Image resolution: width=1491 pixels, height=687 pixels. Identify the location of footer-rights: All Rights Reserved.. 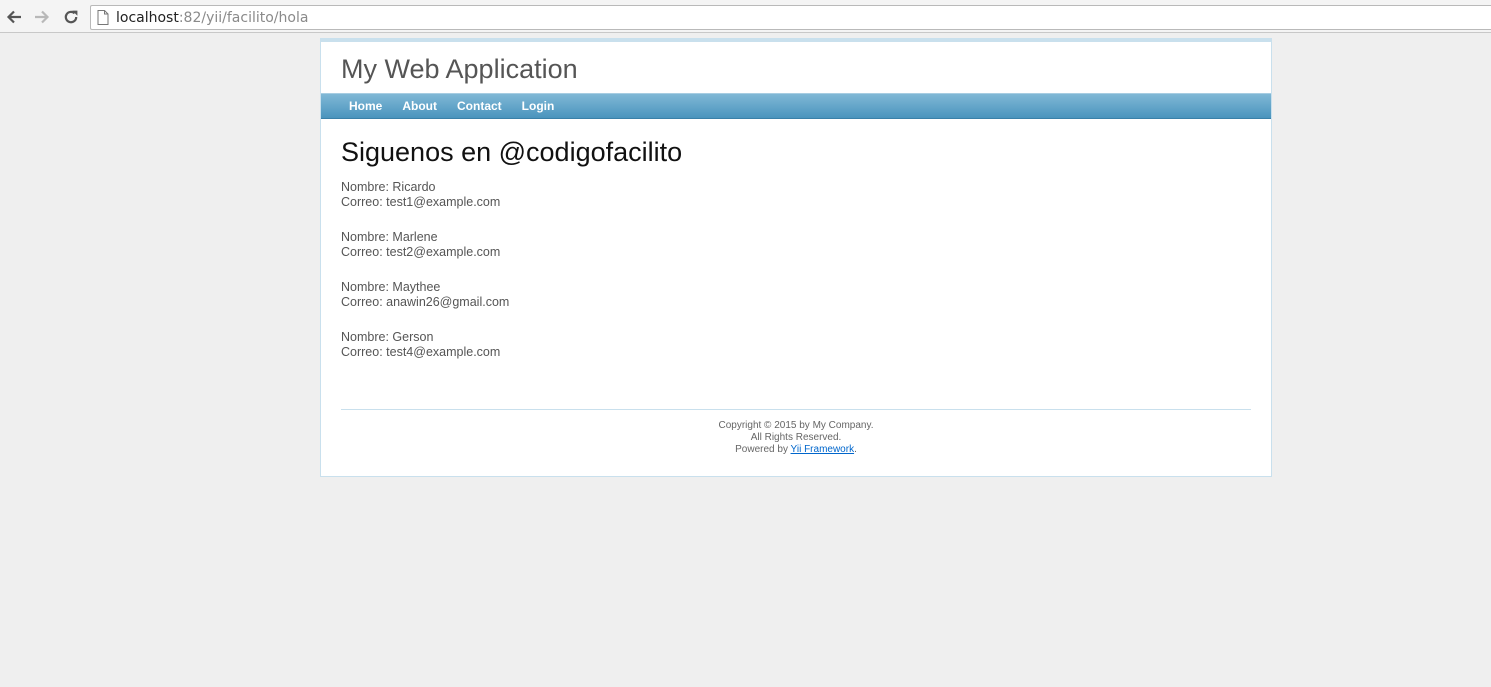
(796, 437).